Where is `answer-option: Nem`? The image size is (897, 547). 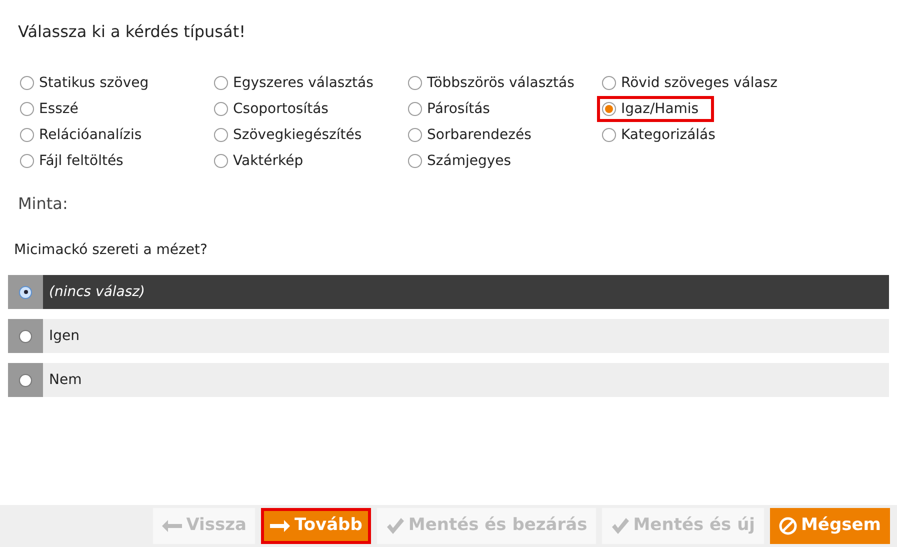
answer-option: Nem is located at coordinates (448, 380).